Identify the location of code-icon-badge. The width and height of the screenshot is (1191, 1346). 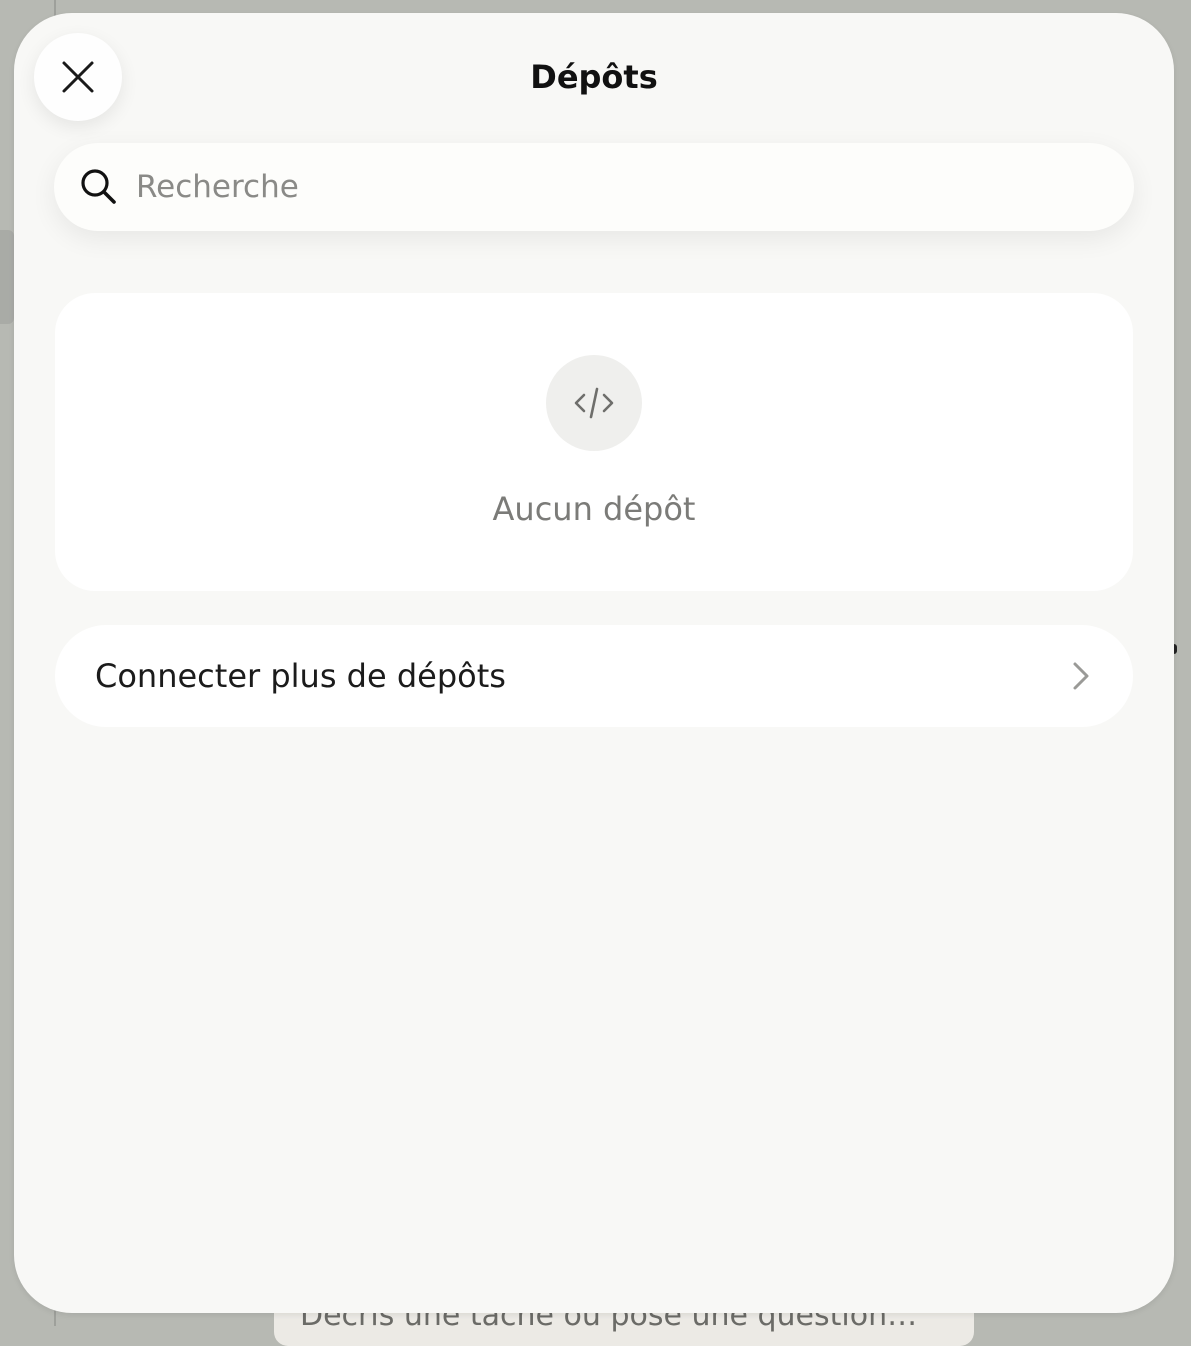
(594, 403).